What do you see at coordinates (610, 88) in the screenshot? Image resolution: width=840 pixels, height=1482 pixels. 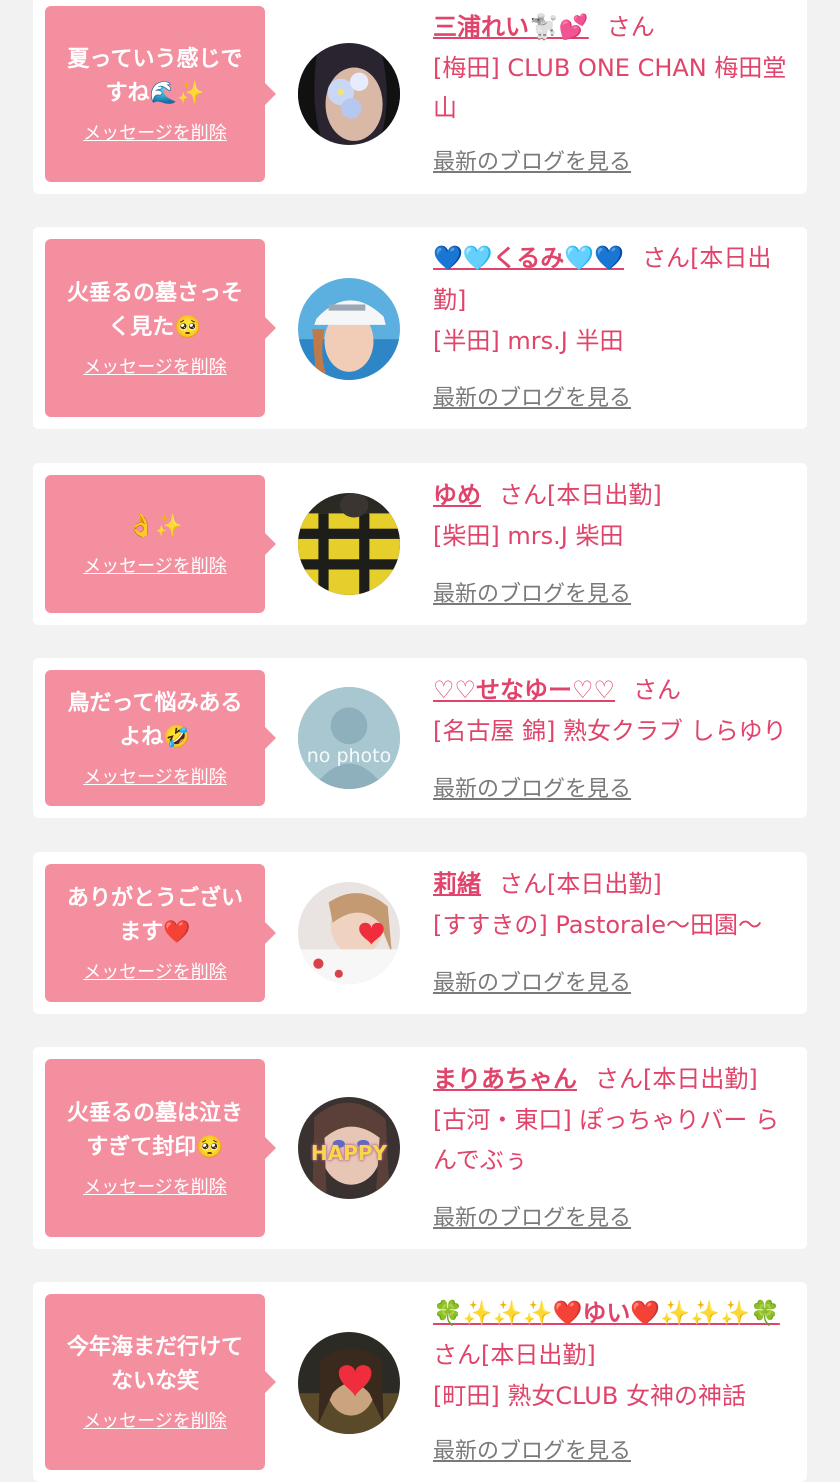 I see `shop-name: [梅田] CLUB ONE CHAN 梅田堂山` at bounding box center [610, 88].